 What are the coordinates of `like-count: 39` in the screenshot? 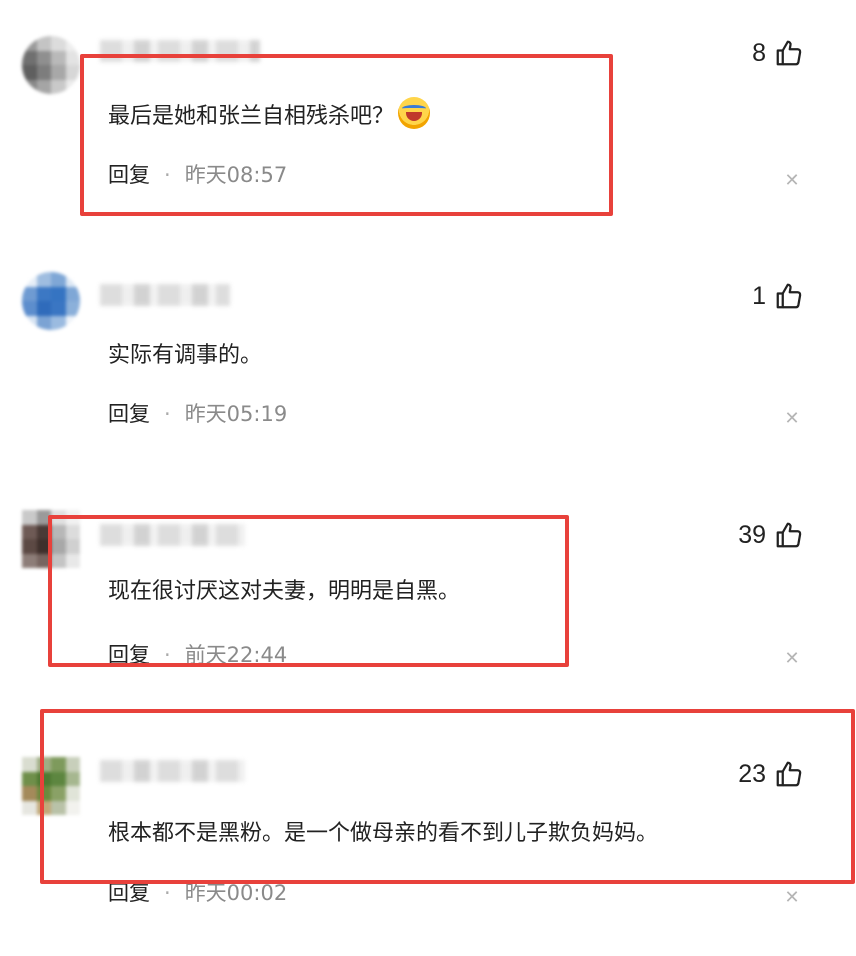 It's located at (752, 534).